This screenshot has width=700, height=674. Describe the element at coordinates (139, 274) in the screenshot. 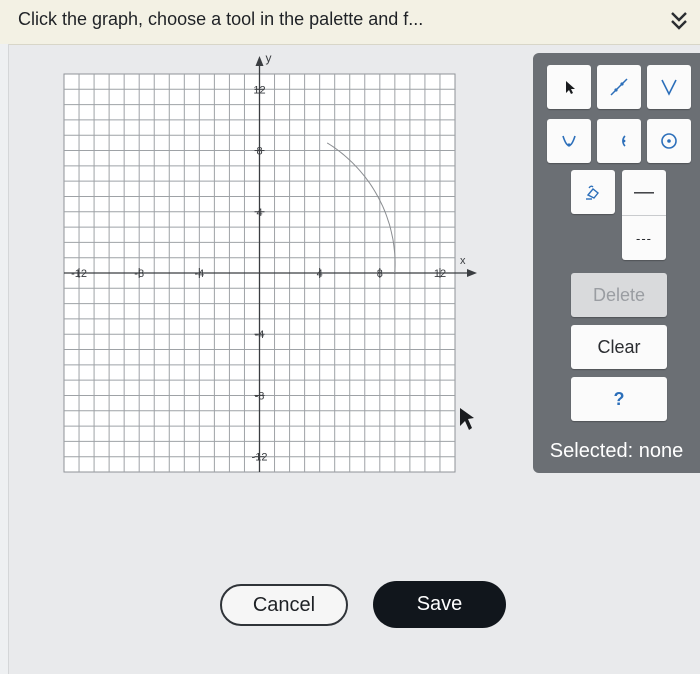

I see `x-tick-label: -8` at that location.